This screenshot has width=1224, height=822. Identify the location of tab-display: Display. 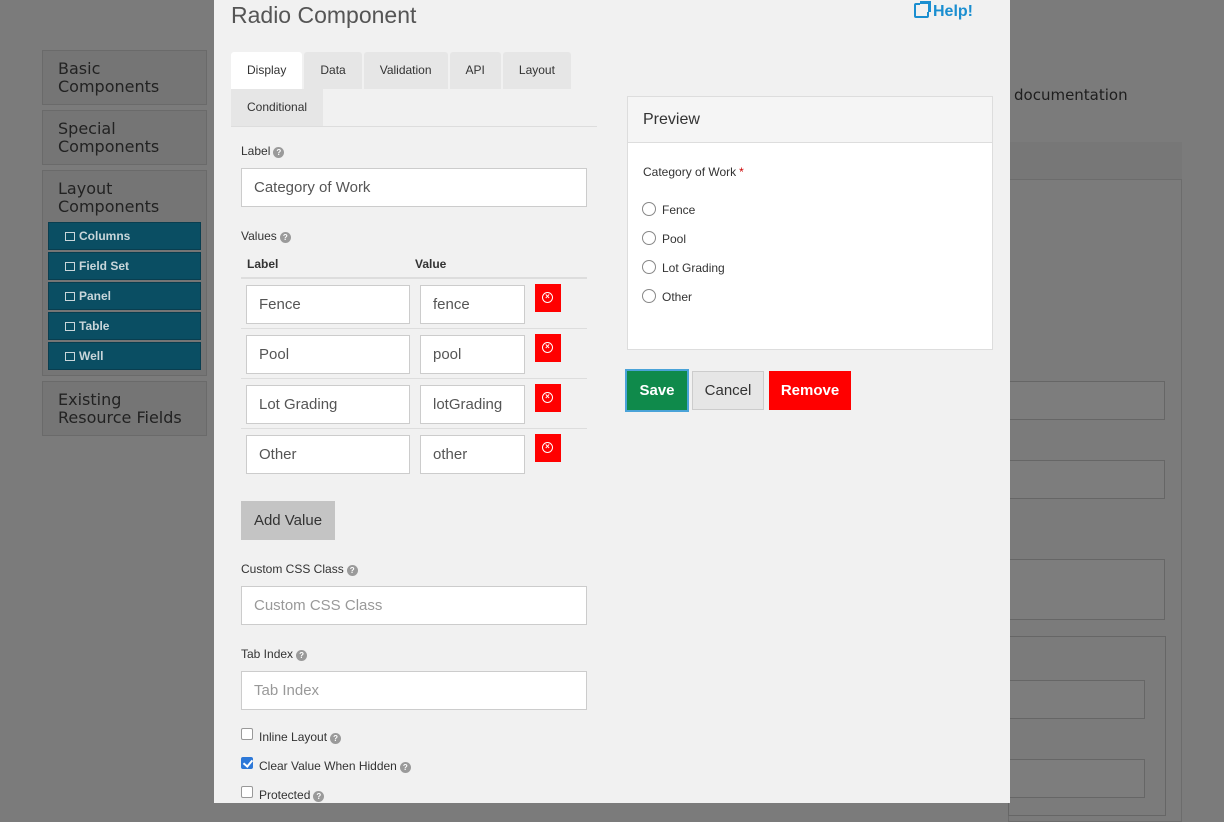
(267, 70).